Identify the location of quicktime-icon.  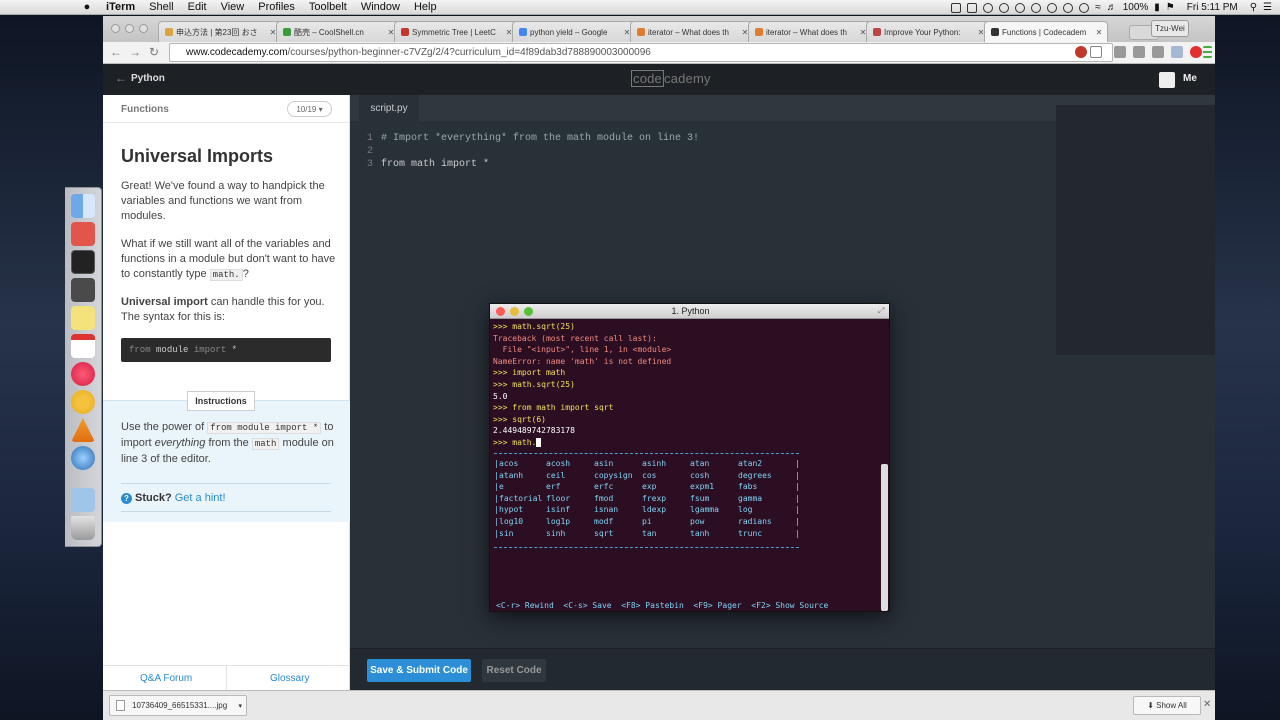
(83, 458).